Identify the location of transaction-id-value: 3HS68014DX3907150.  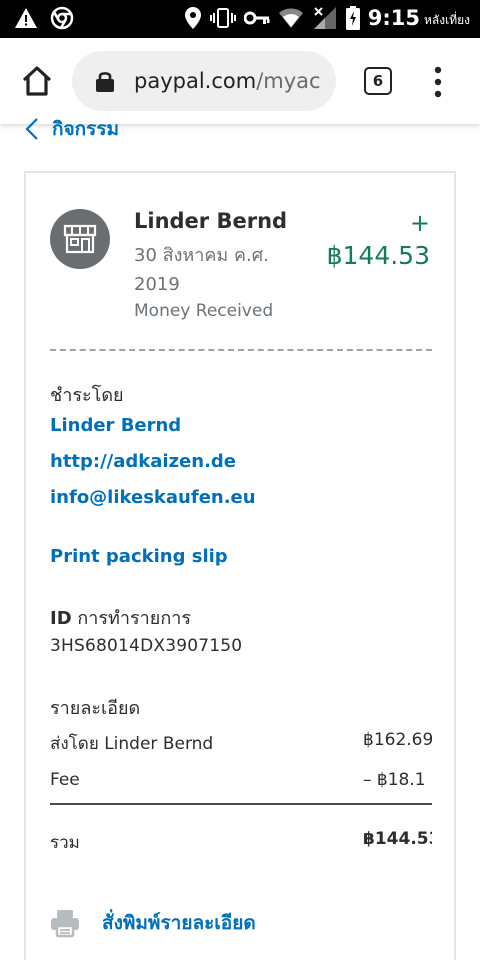
(146, 646).